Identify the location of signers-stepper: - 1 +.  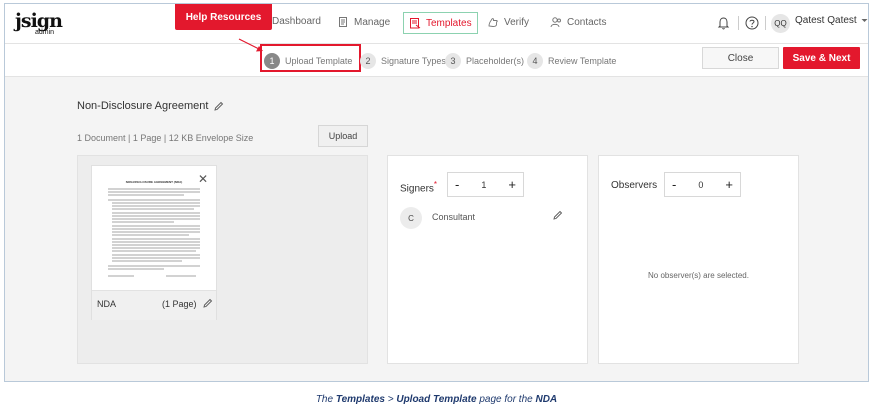
(485, 184).